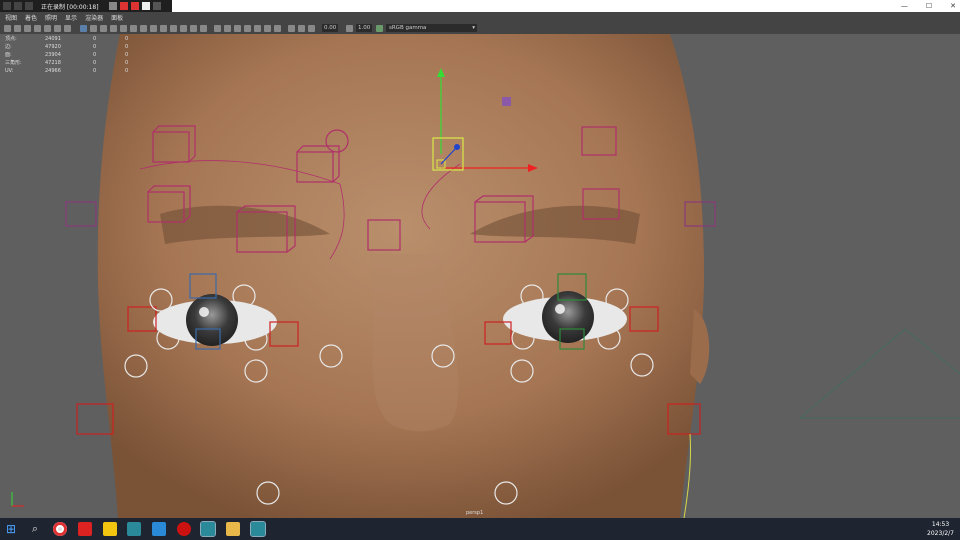 Image resolution: width=960 pixels, height=540 pixels. I want to click on safe-title-icon, so click(277, 28).